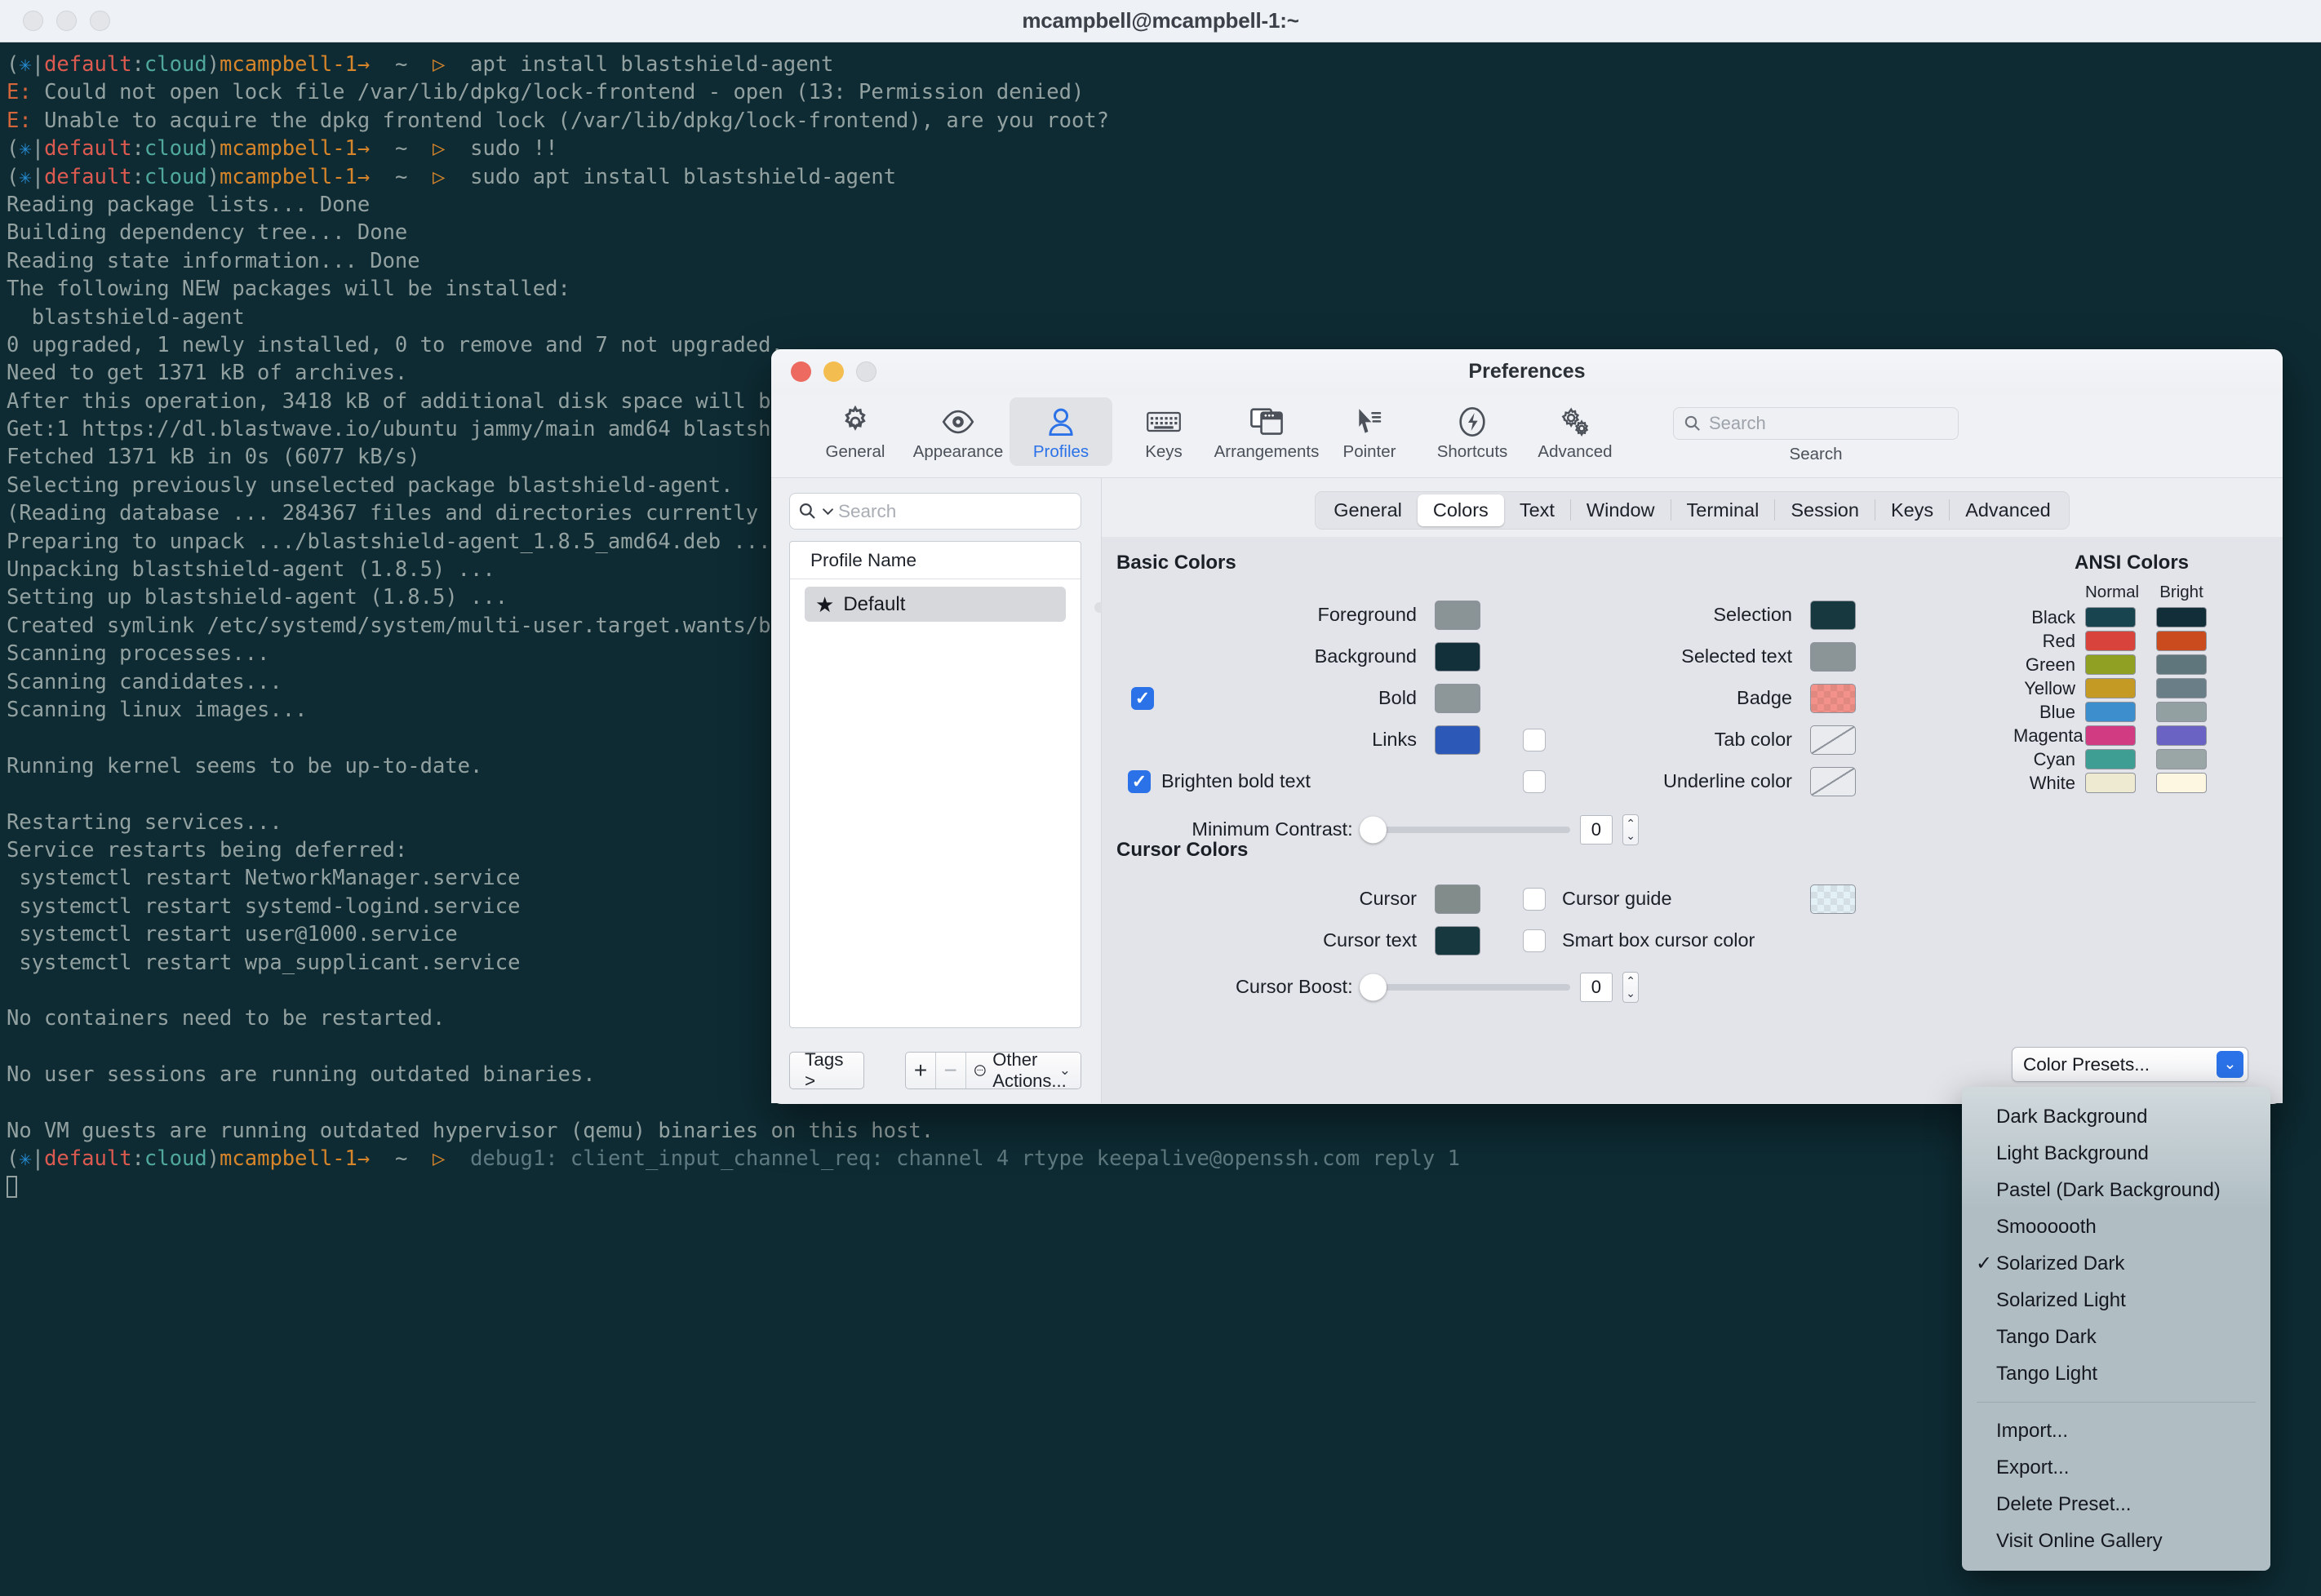 This screenshot has height=1596, width=2321. What do you see at coordinates (1723, 510) in the screenshot?
I see `tab-terminal: Terminal` at bounding box center [1723, 510].